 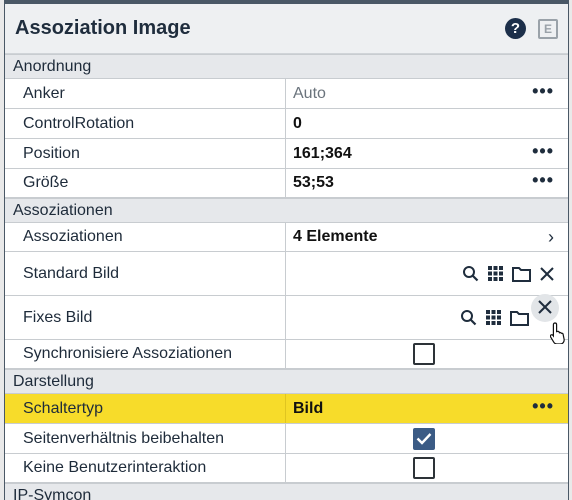 What do you see at coordinates (286, 491) in the screenshot?
I see `section-ipsymcon: IP-Symcon` at bounding box center [286, 491].